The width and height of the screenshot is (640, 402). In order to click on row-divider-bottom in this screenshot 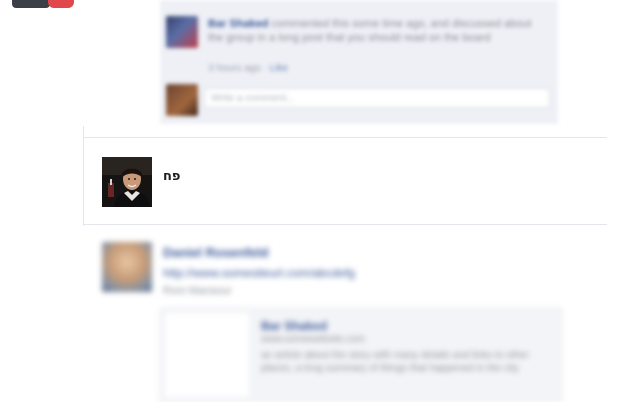, I will do `click(345, 224)`.